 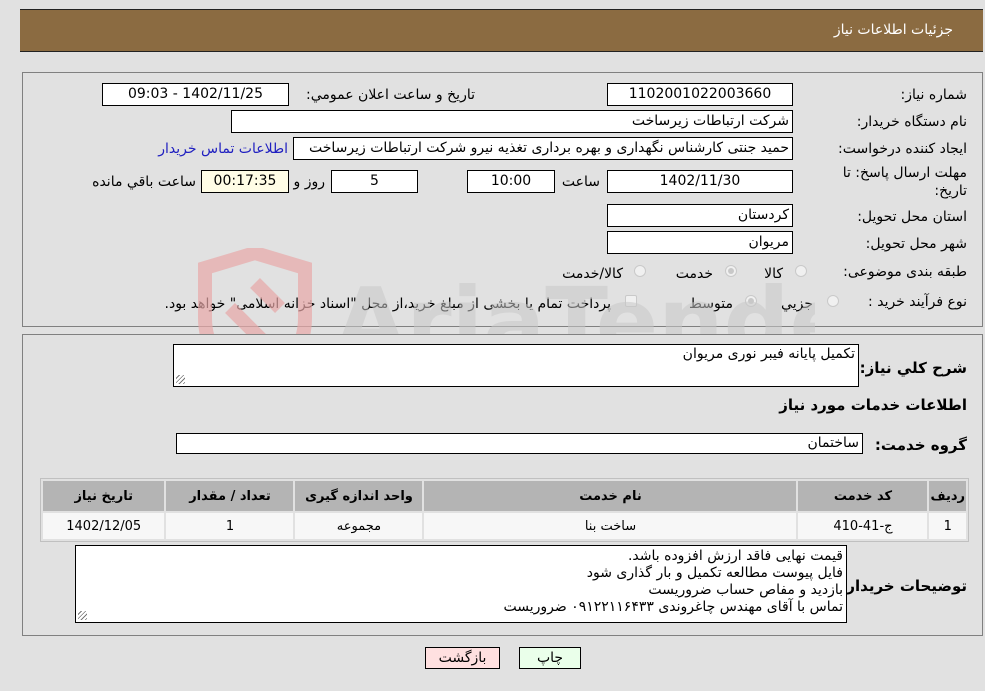 What do you see at coordinates (947, 496) in the screenshot?
I see `col-row-number: ردیف` at bounding box center [947, 496].